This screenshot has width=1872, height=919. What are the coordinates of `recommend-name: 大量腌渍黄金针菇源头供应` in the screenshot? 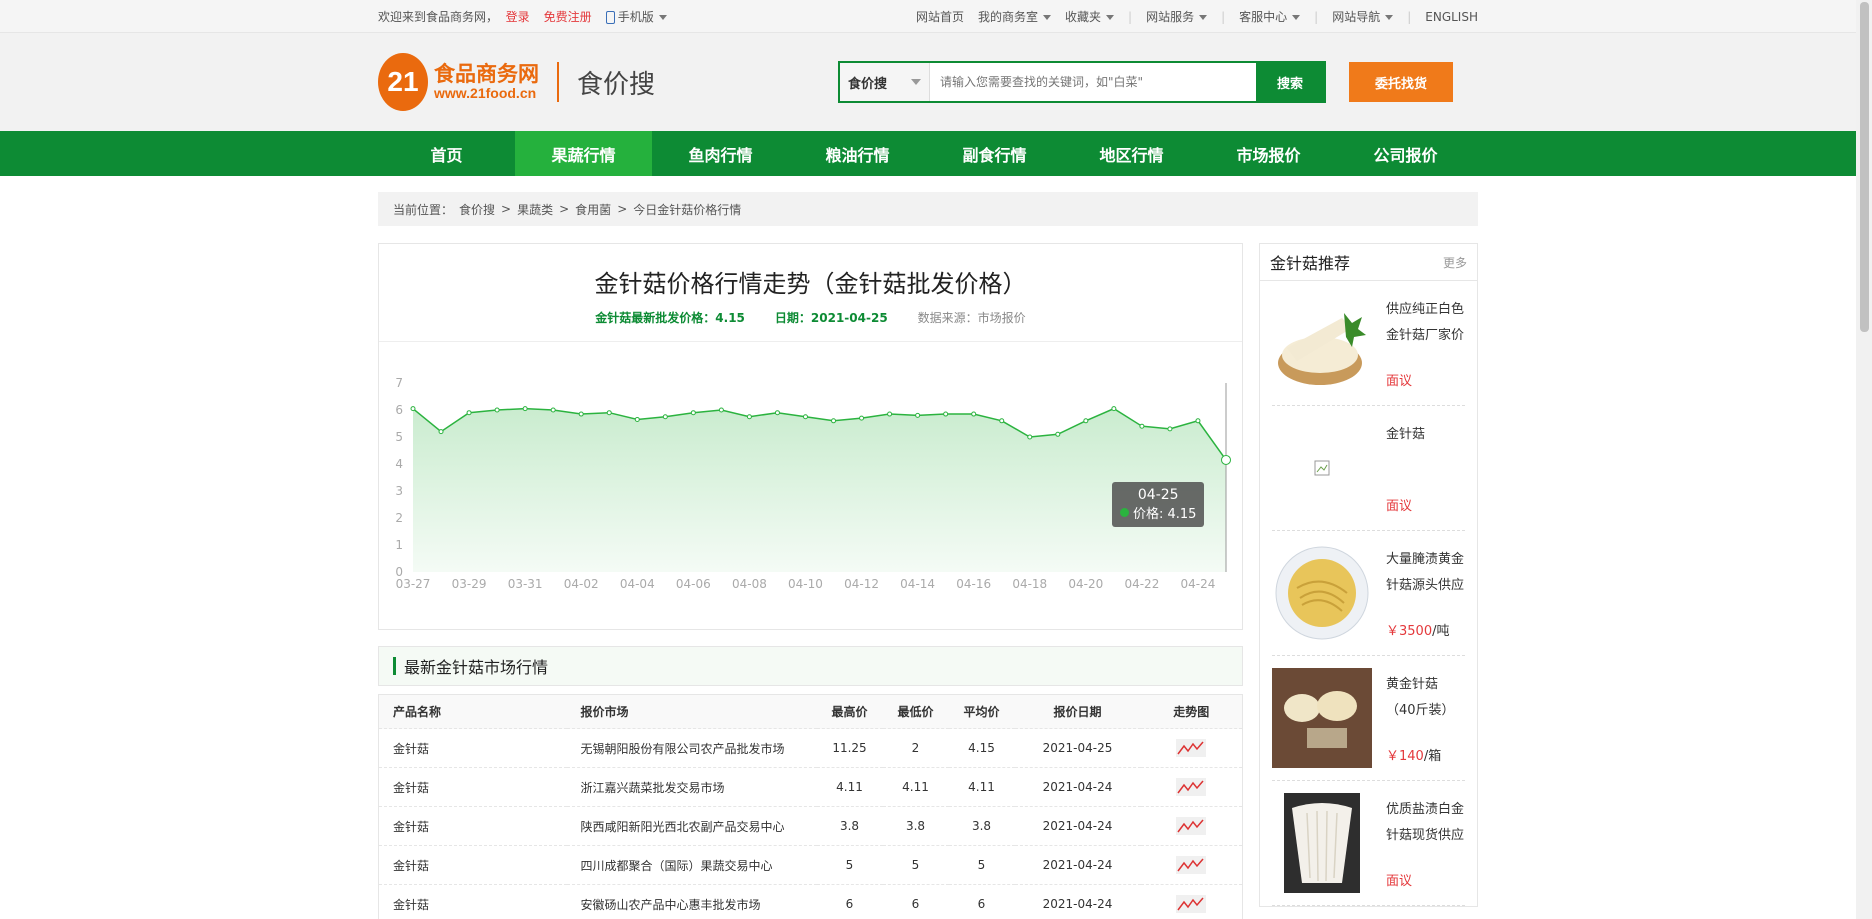 It's located at (1425, 573).